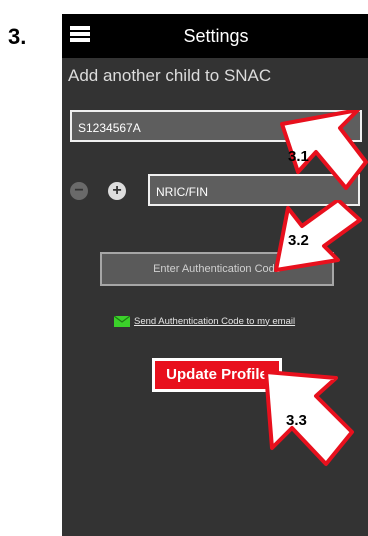 This screenshot has width=368, height=536. Describe the element at coordinates (298, 240) in the screenshot. I see `callout-label-3-2: 3.2` at that location.